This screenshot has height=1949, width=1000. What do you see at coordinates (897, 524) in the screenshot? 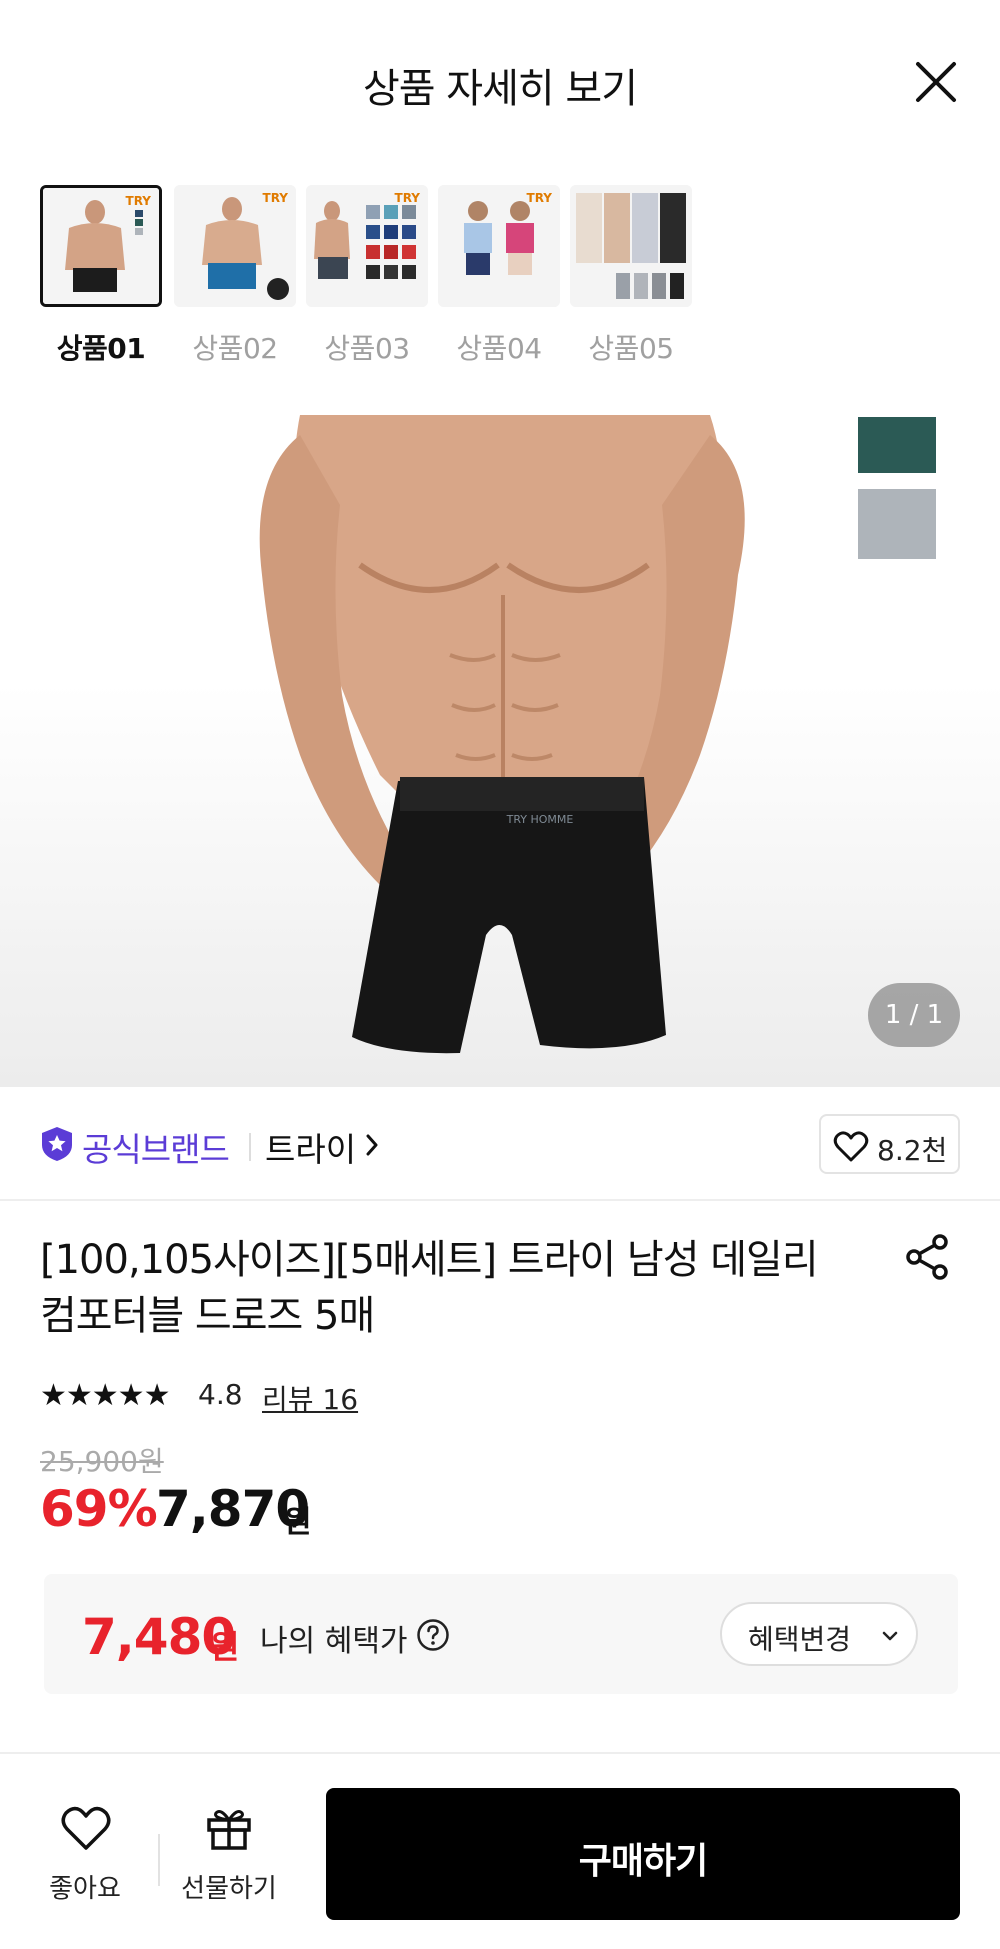
I see `color-swatch-gray` at bounding box center [897, 524].